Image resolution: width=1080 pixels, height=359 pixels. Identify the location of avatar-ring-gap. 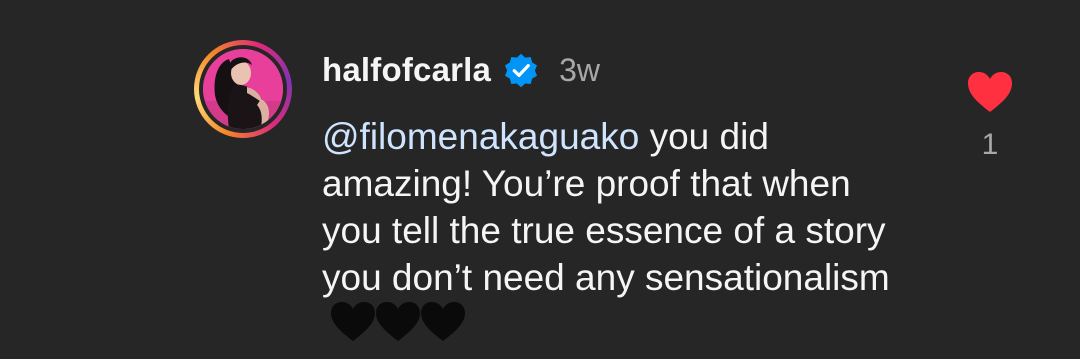
(243, 89).